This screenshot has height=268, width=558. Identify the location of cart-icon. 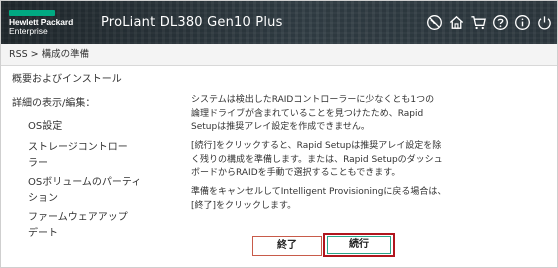
(478, 22).